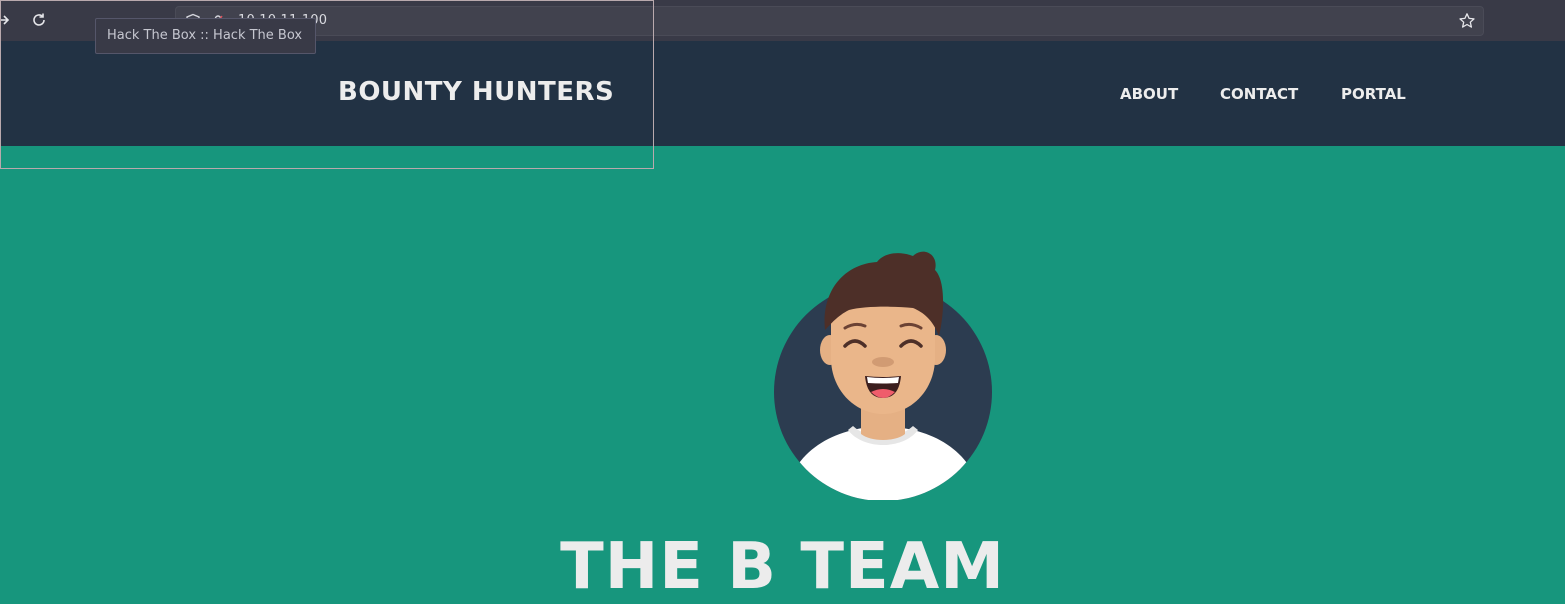  What do you see at coordinates (205, 36) in the screenshot?
I see `page-title-tooltip: Hack The Box :: Hack The Box` at bounding box center [205, 36].